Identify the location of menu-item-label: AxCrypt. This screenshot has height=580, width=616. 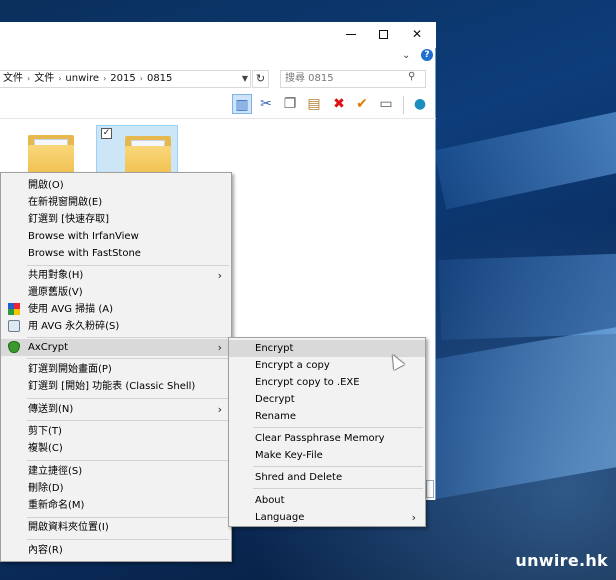
(48, 347).